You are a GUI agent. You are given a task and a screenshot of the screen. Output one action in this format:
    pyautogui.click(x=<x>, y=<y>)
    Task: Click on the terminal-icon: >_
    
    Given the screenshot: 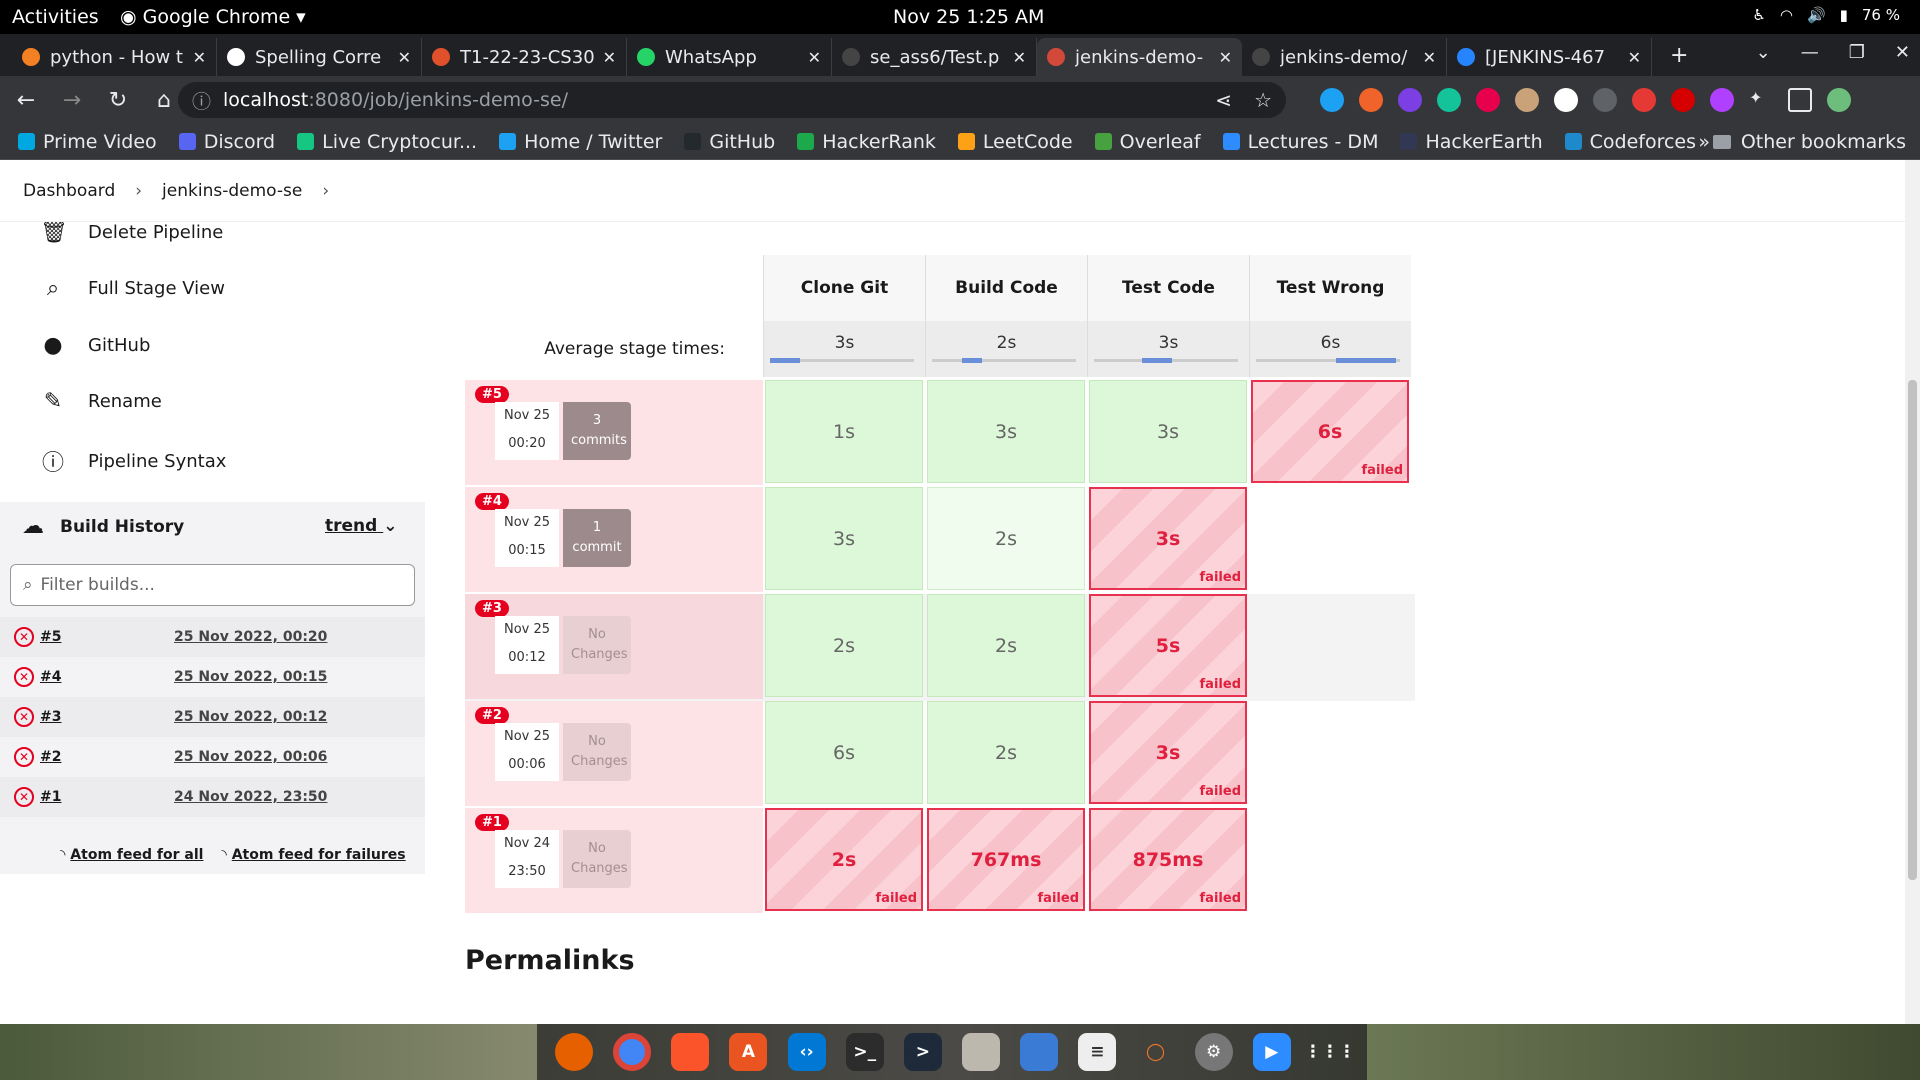 What is the action you would take?
    pyautogui.click(x=864, y=1052)
    